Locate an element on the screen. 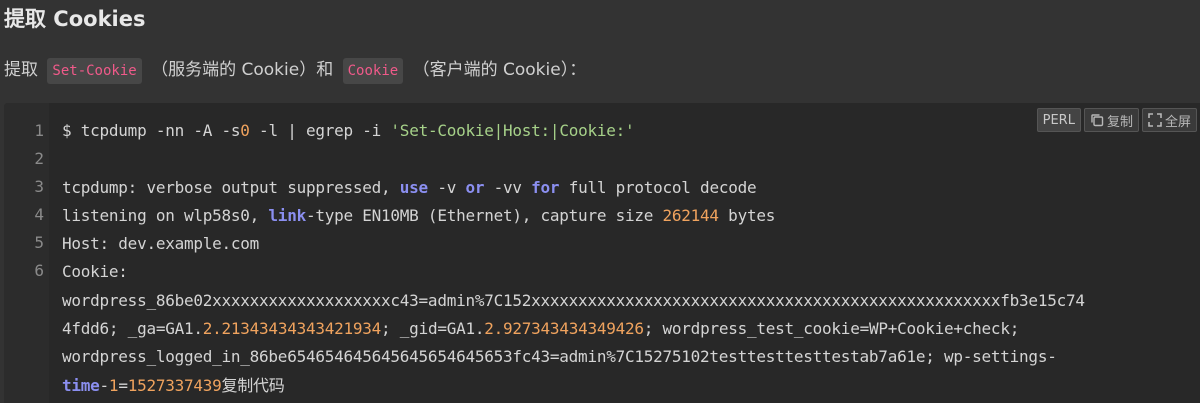 The image size is (1200, 403). inline-code-set-cookie: Set-Cookie is located at coordinates (94, 71).